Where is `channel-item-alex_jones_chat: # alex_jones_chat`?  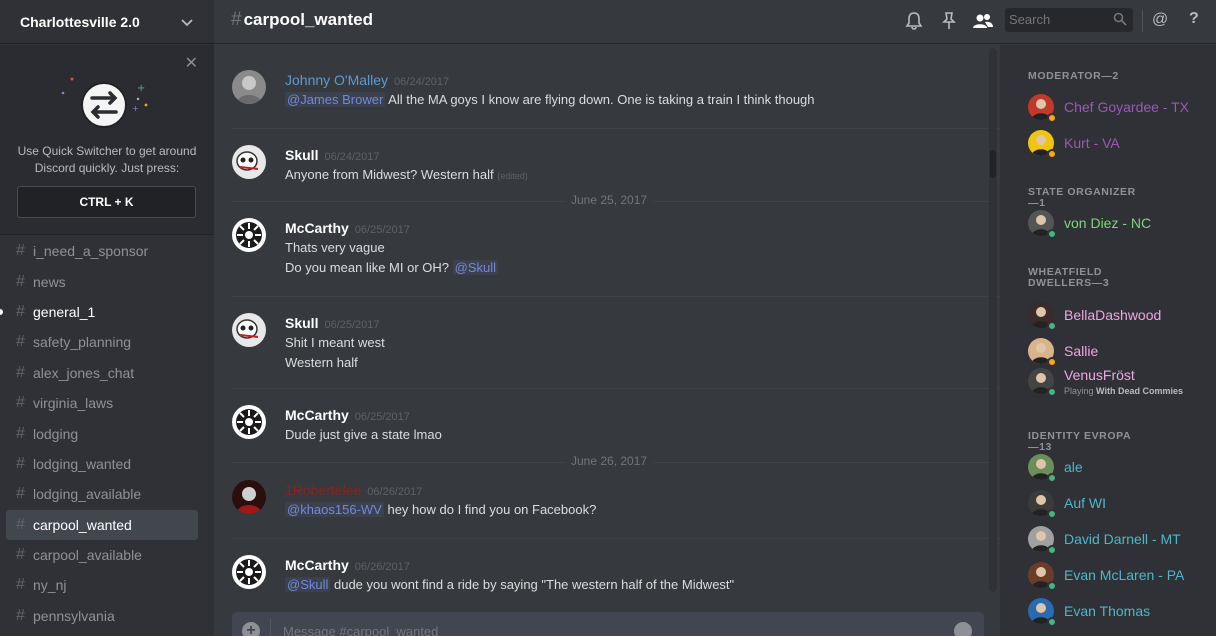 channel-item-alex_jones_chat: # alex_jones_chat is located at coordinates (102, 373).